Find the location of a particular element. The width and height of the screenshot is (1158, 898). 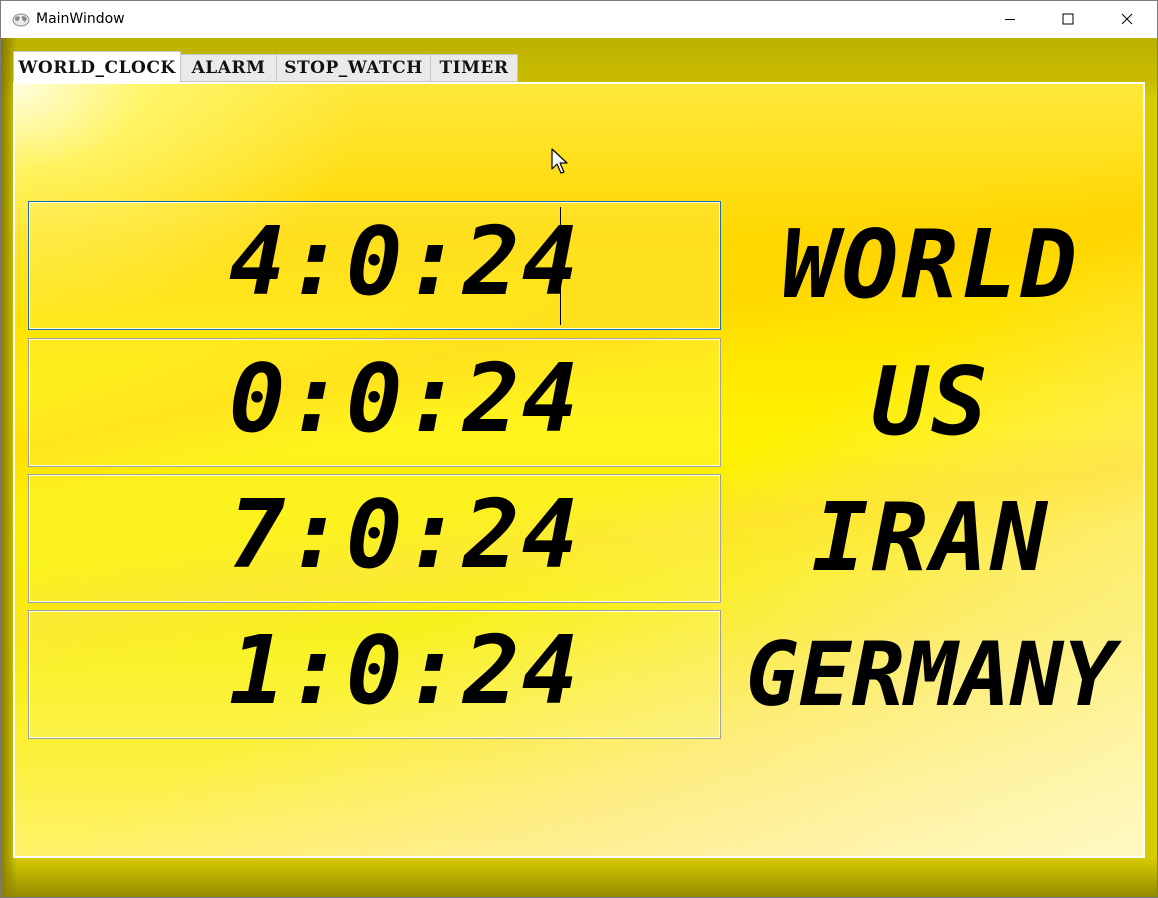

time-display-world: 4:0:24 is located at coordinates (374, 265).